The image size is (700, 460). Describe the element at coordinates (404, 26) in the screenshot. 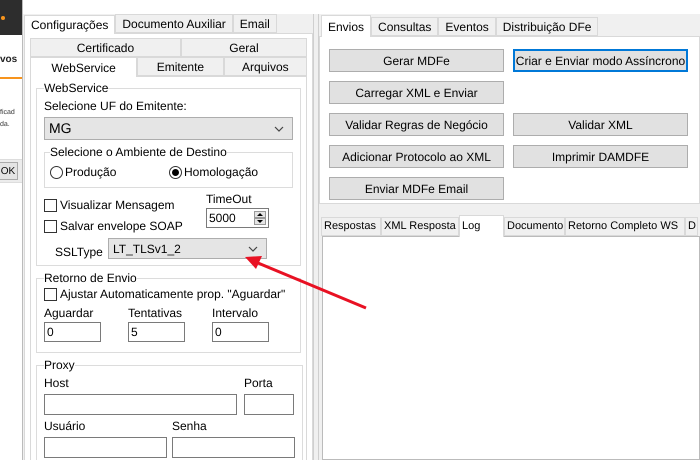

I see `tab: Consultas` at that location.